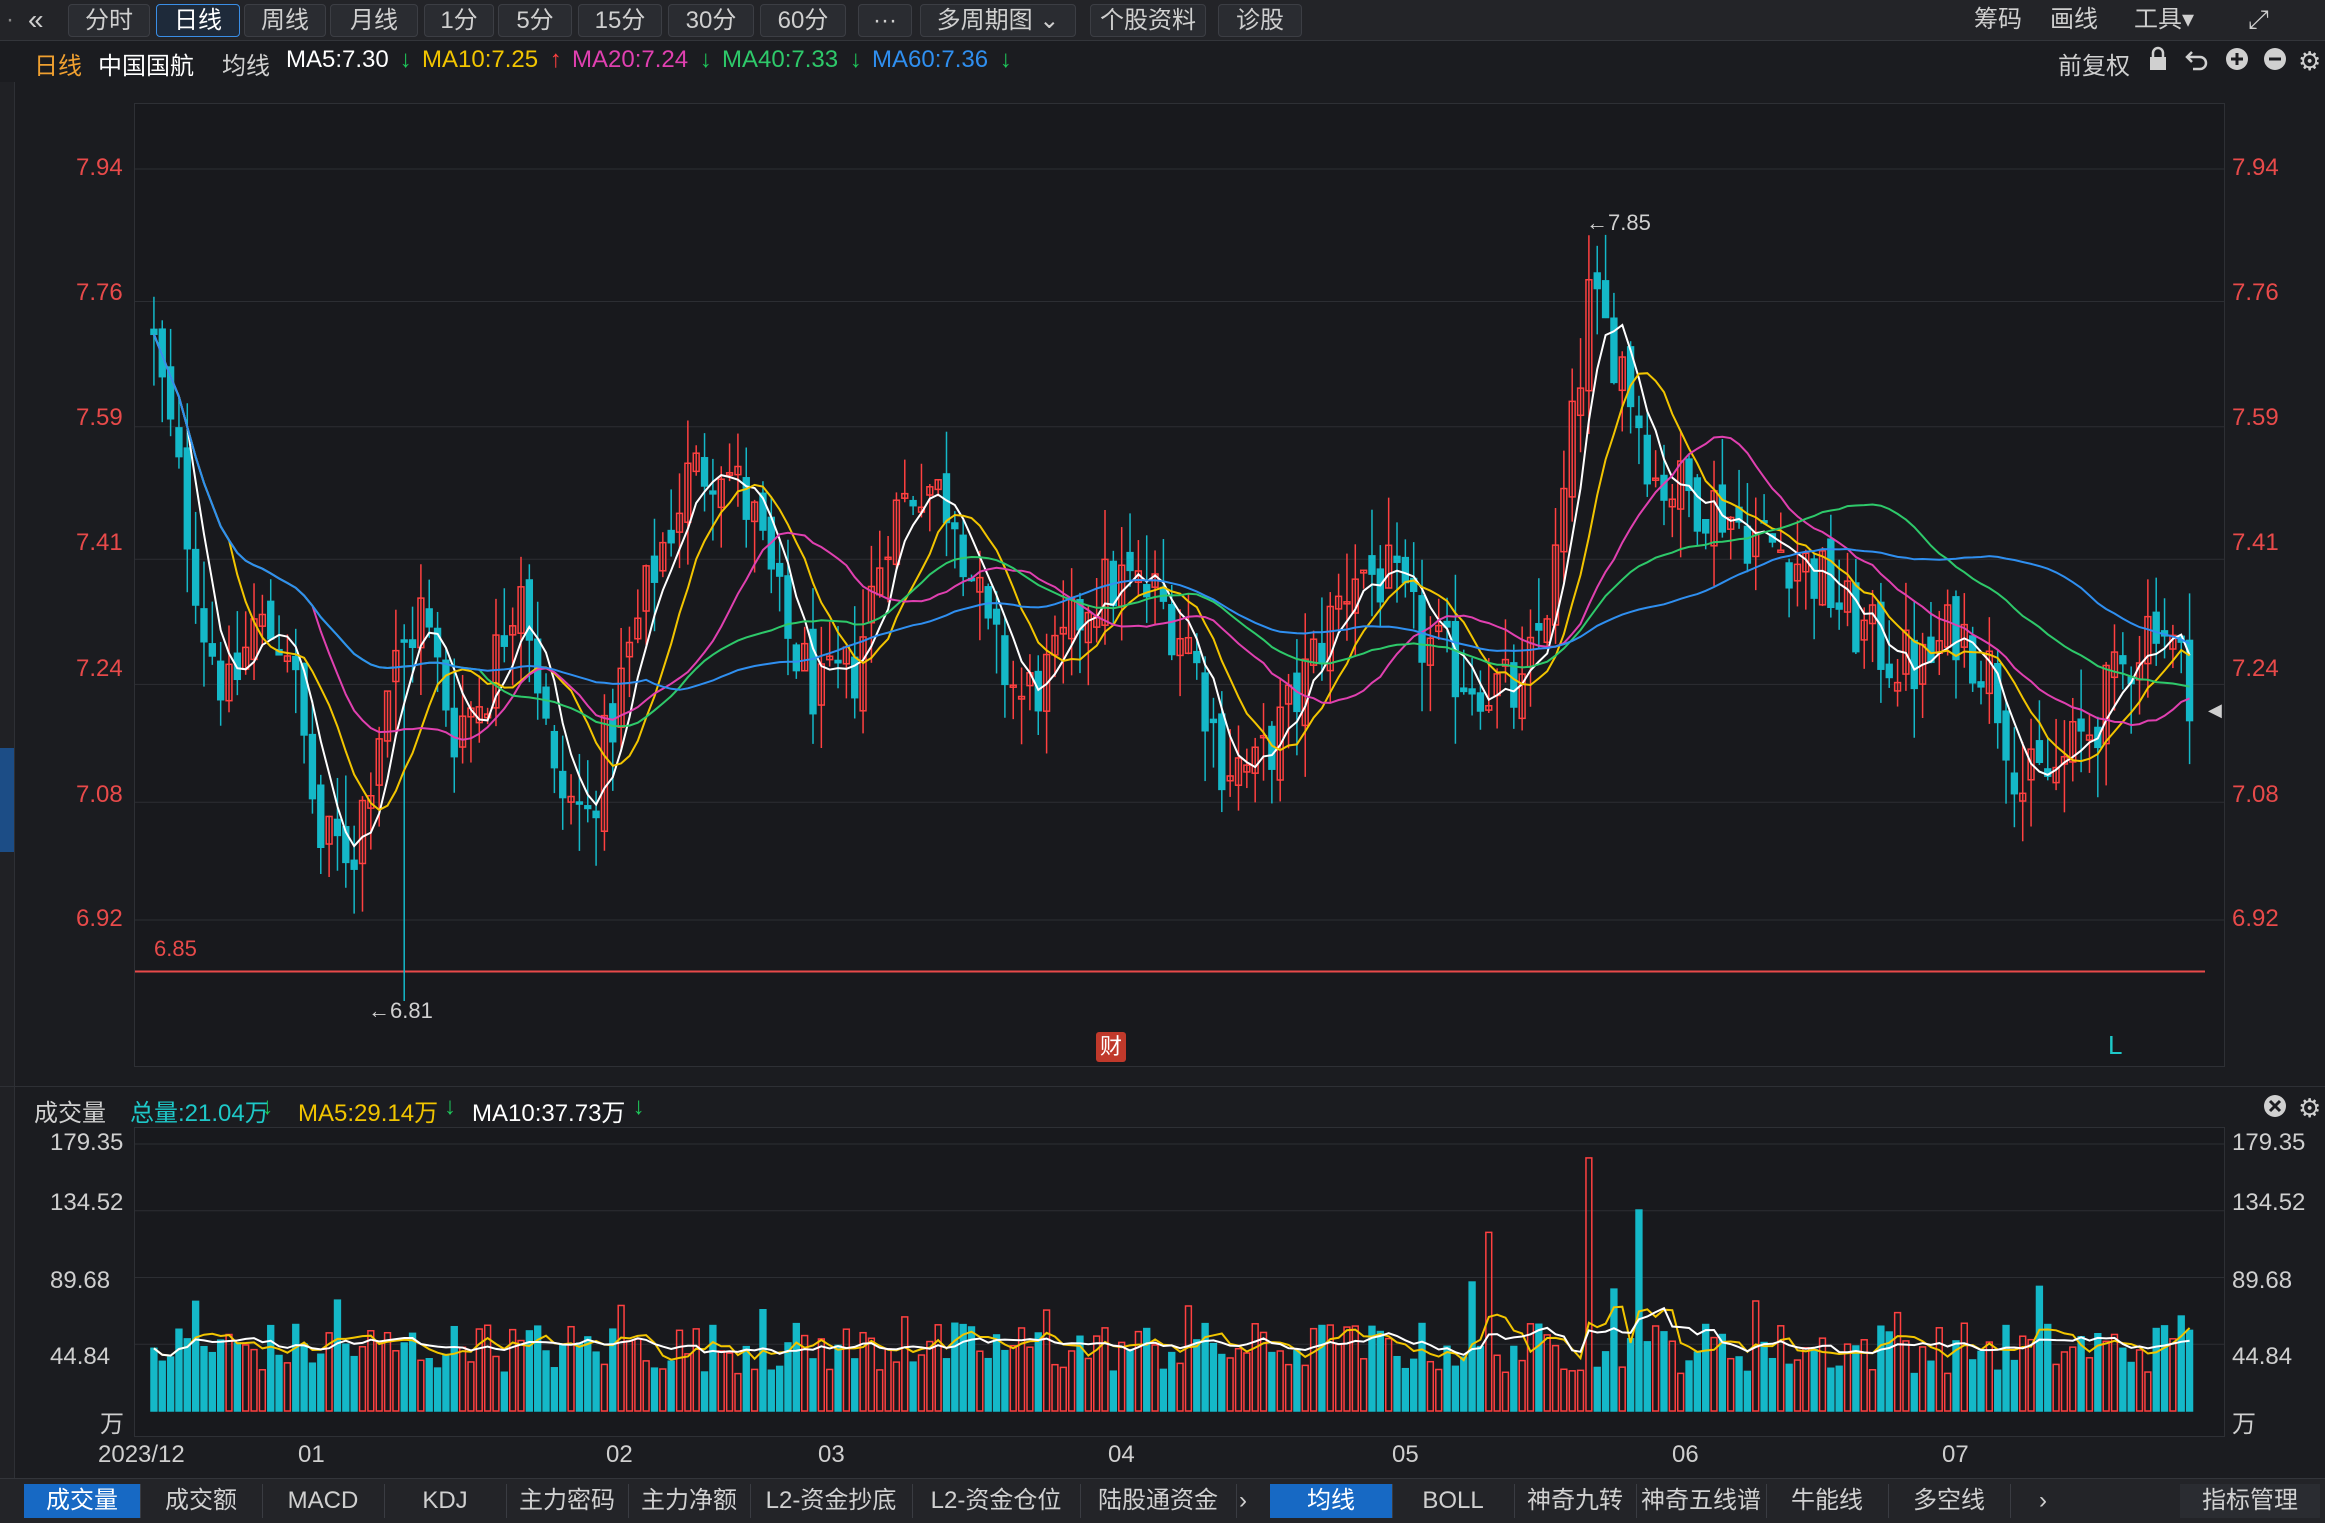 The image size is (2325, 1523). What do you see at coordinates (1575, 1501) in the screenshot?
I see `overlay-tab-2: 神奇九转` at bounding box center [1575, 1501].